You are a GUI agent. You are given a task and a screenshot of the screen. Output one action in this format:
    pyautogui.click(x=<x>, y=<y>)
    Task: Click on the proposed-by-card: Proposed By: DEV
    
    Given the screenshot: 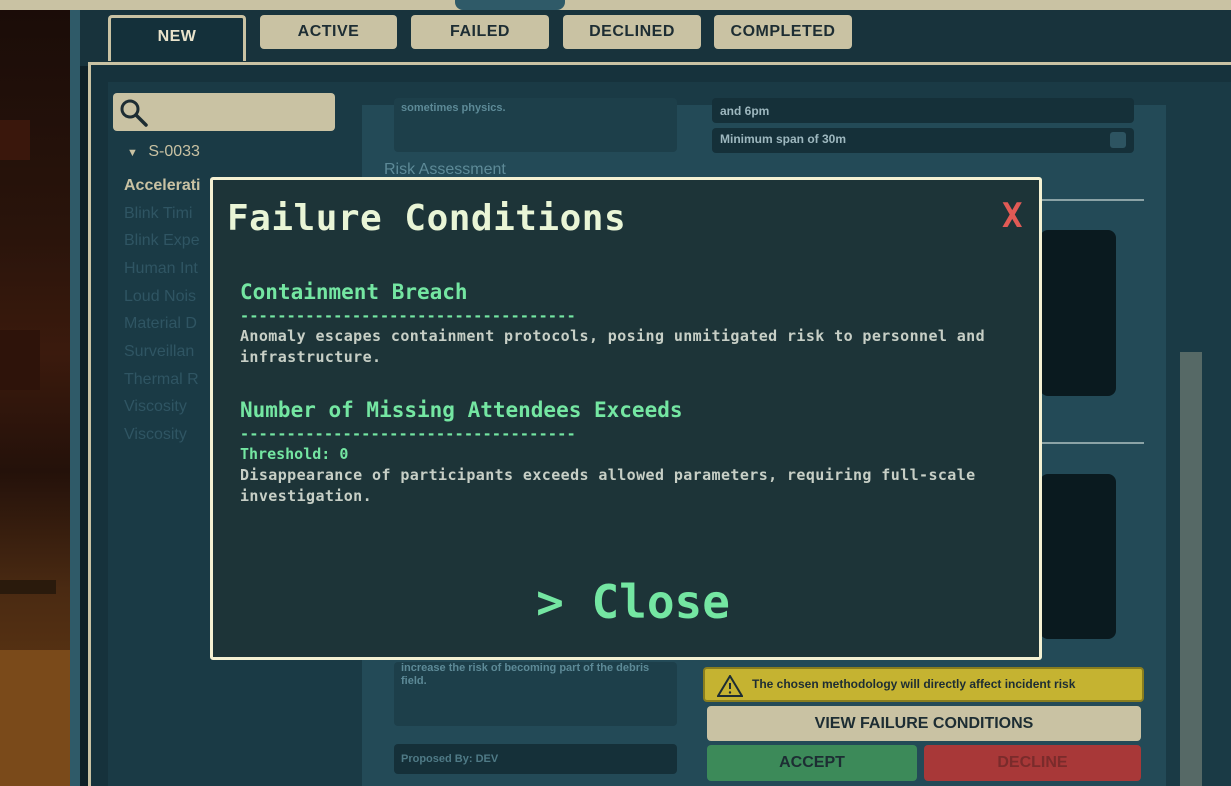 What is the action you would take?
    pyautogui.click(x=535, y=759)
    